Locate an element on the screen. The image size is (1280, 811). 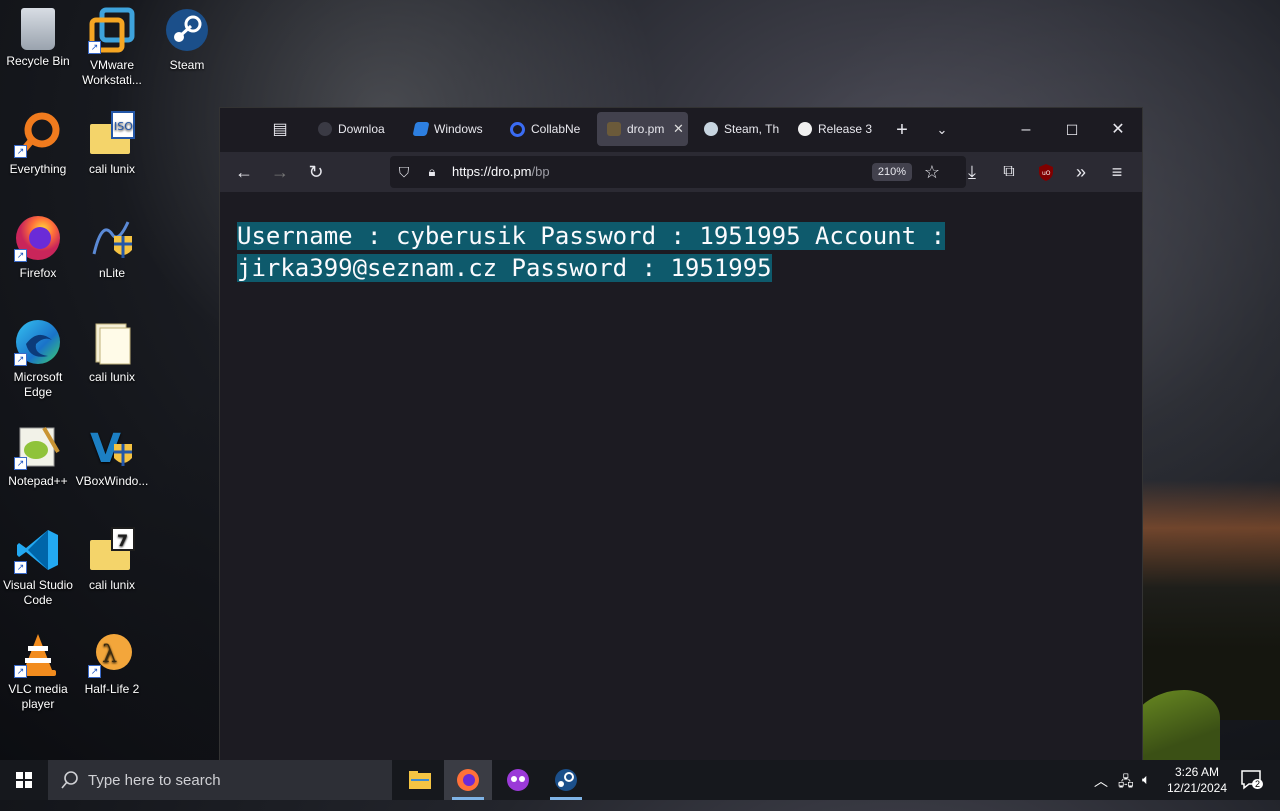
desktop-icon-vlc: ↗ VLC media player is located at coordinates (38, 668).